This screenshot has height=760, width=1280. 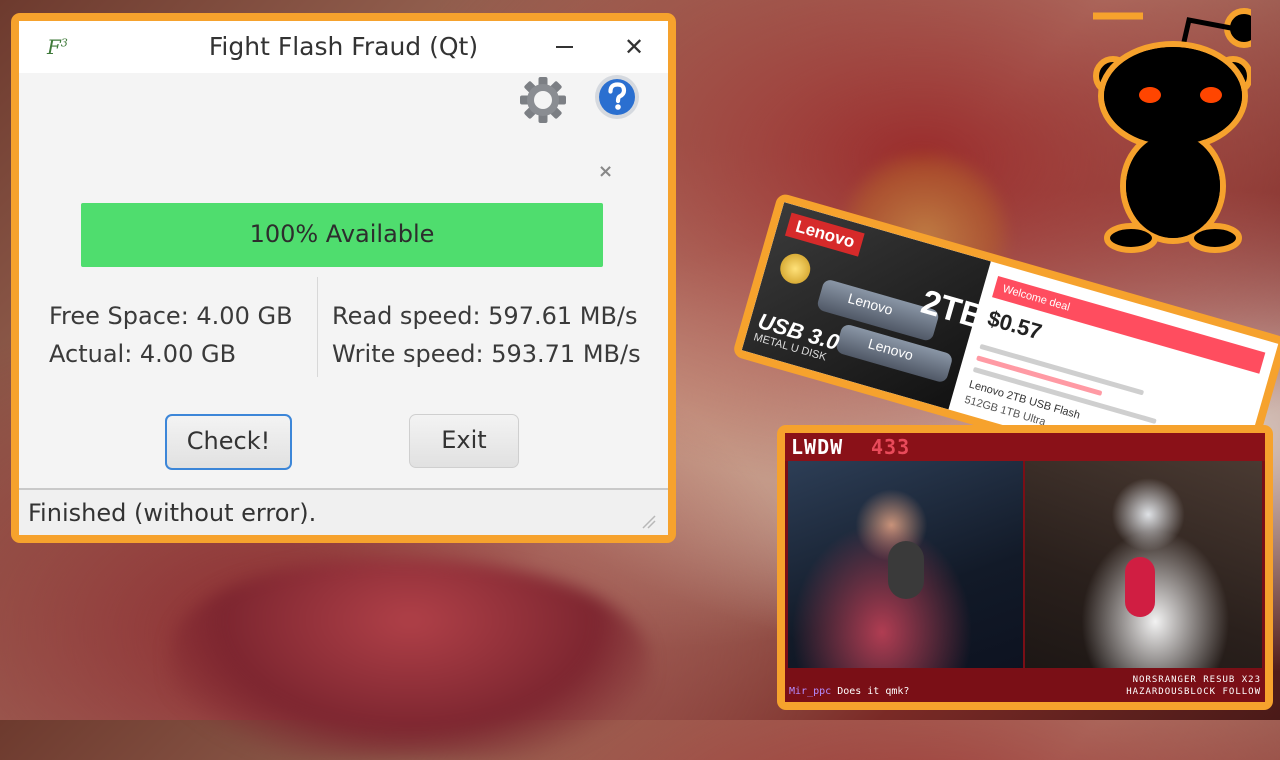 I want to click on show-title: LWDW, so click(x=817, y=447).